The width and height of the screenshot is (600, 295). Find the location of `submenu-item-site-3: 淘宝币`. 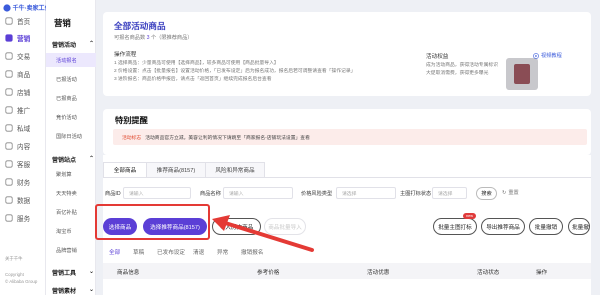

submenu-item-site-3: 淘宝币 is located at coordinates (71, 231).